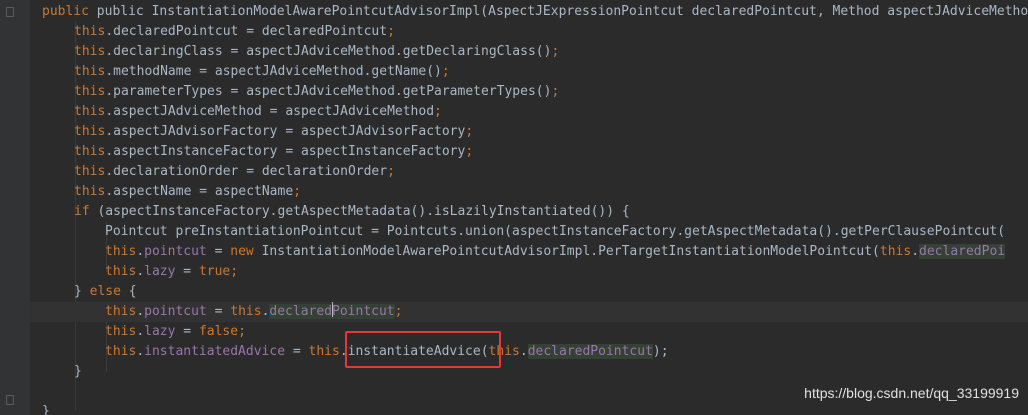 The height and width of the screenshot is (415, 1028). I want to click on code-line: this.lazy = false;, so click(175, 331).